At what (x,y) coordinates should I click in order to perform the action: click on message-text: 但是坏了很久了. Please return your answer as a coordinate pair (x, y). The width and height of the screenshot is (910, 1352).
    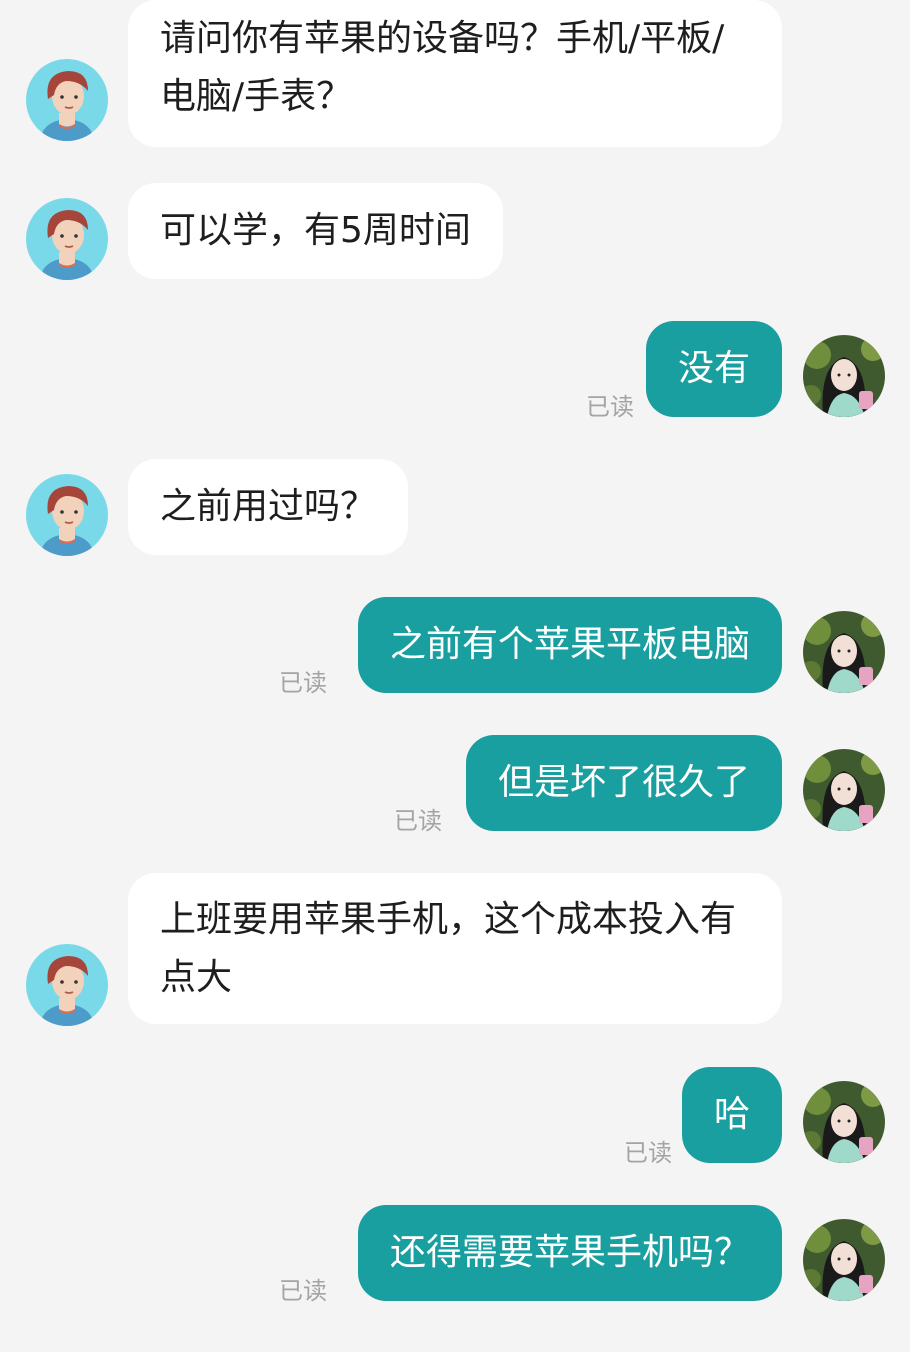
    Looking at the image, I should click on (623, 782).